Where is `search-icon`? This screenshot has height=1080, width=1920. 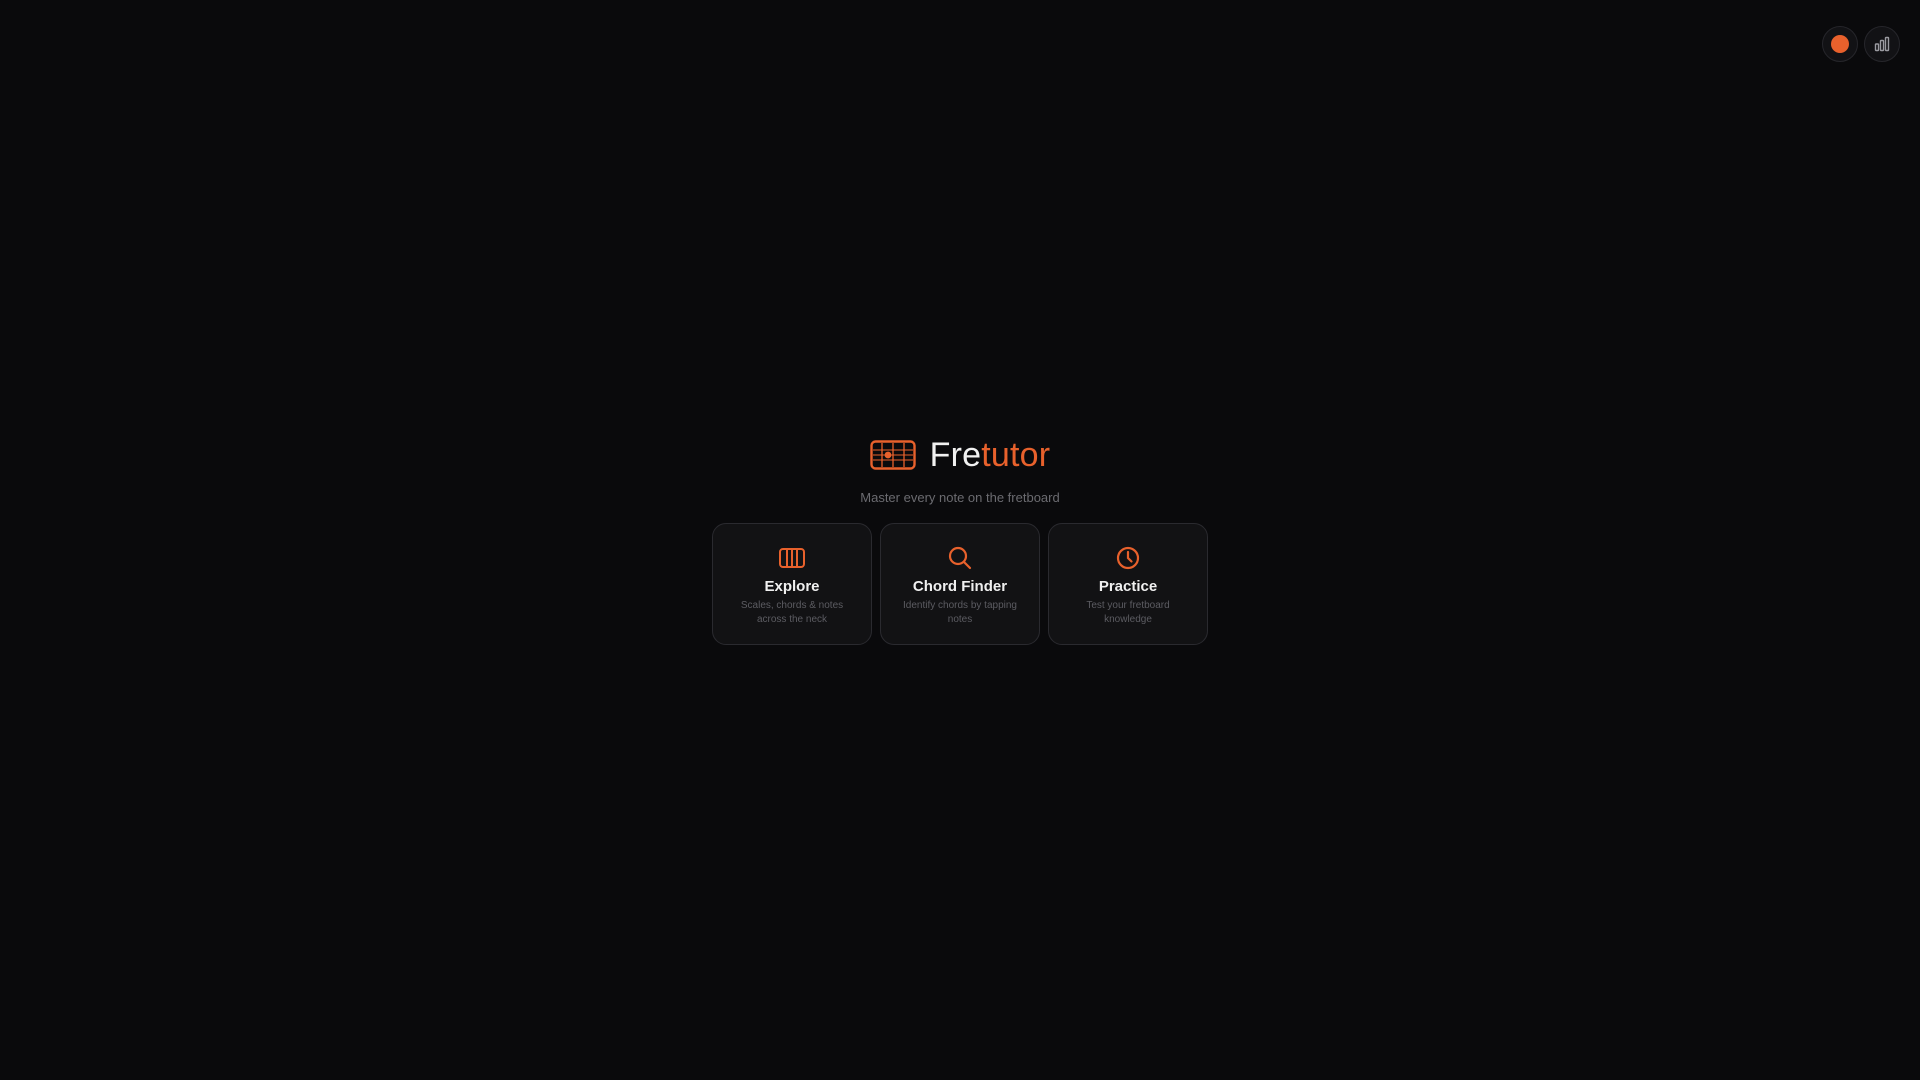 search-icon is located at coordinates (960, 558).